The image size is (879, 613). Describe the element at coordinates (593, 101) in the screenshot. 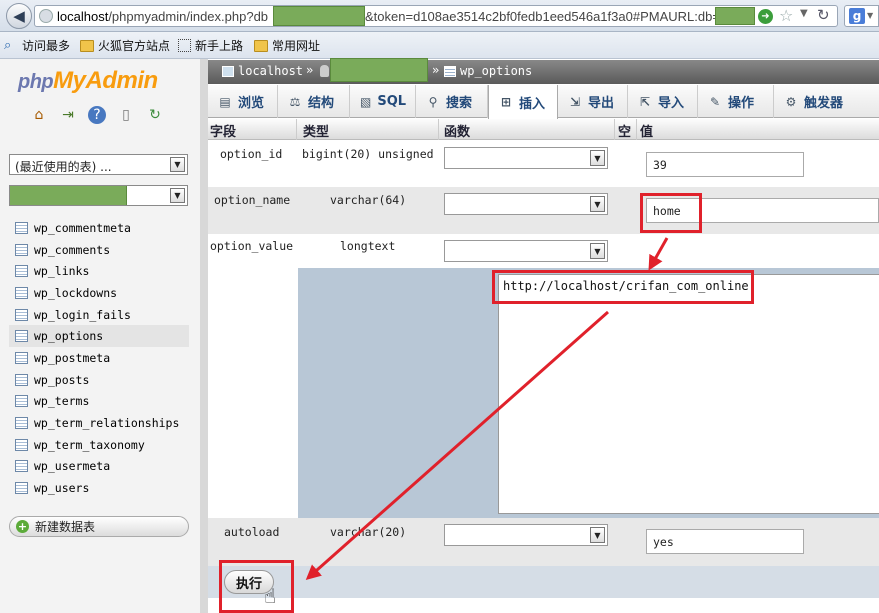

I see `tab-export: ⇲ 导出` at that location.